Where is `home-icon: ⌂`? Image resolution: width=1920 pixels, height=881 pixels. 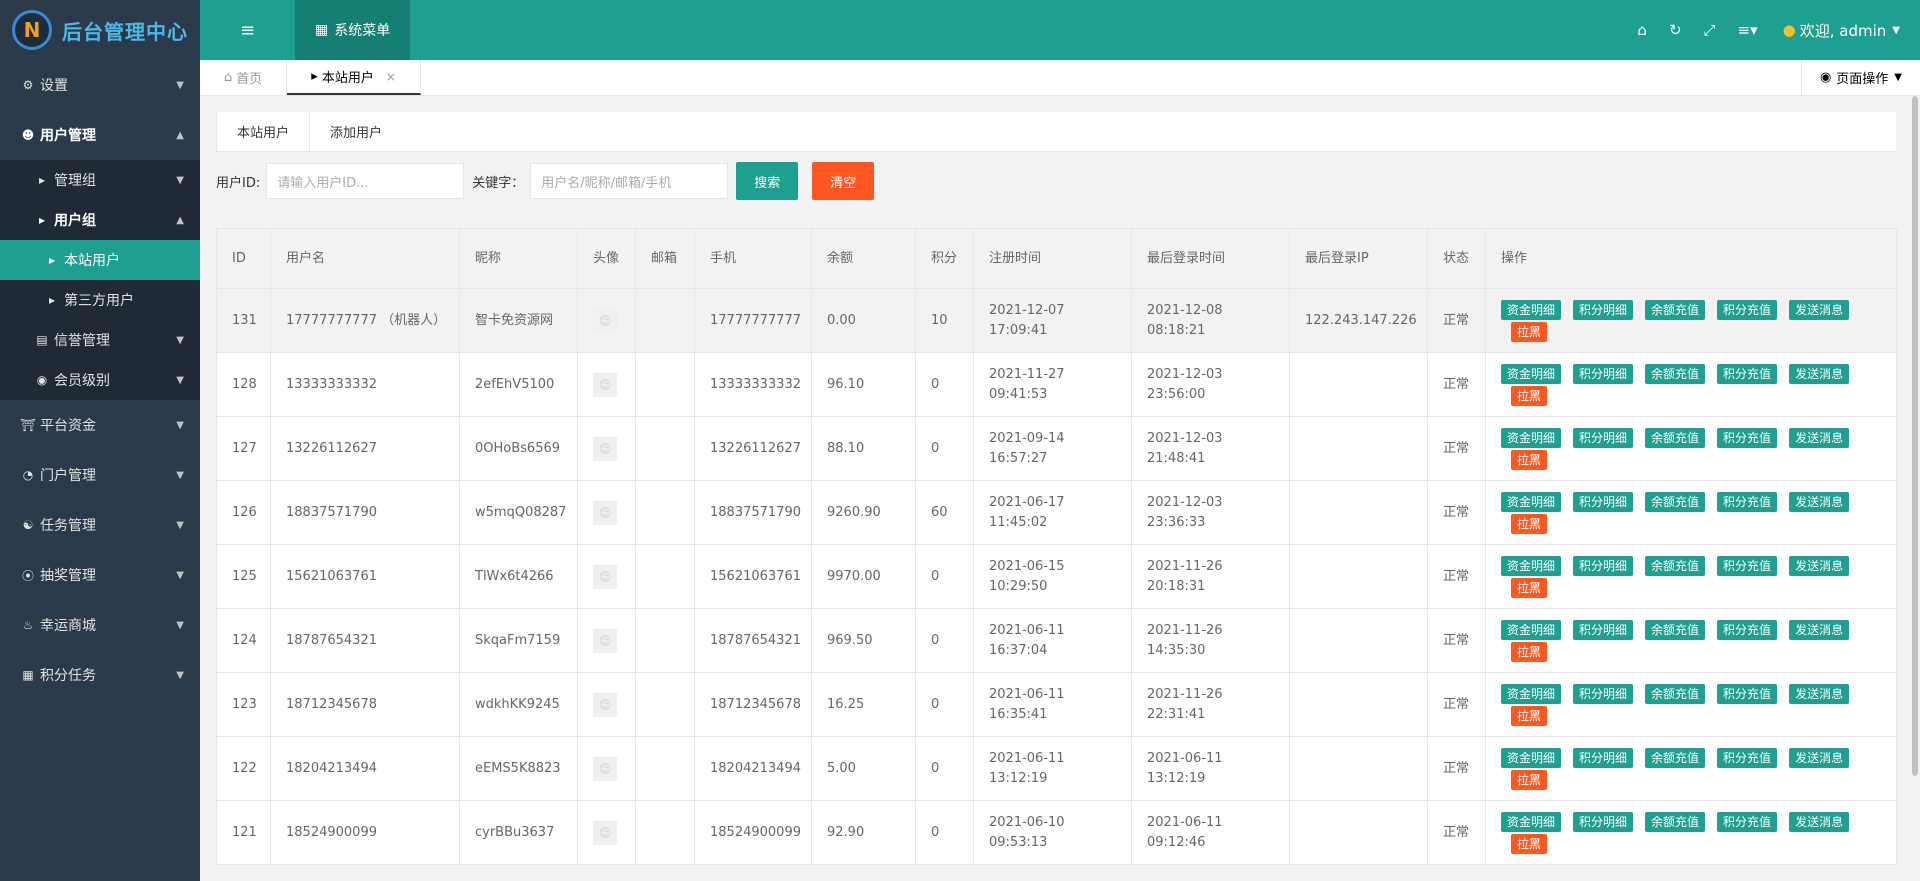
home-icon: ⌂ is located at coordinates (1642, 30).